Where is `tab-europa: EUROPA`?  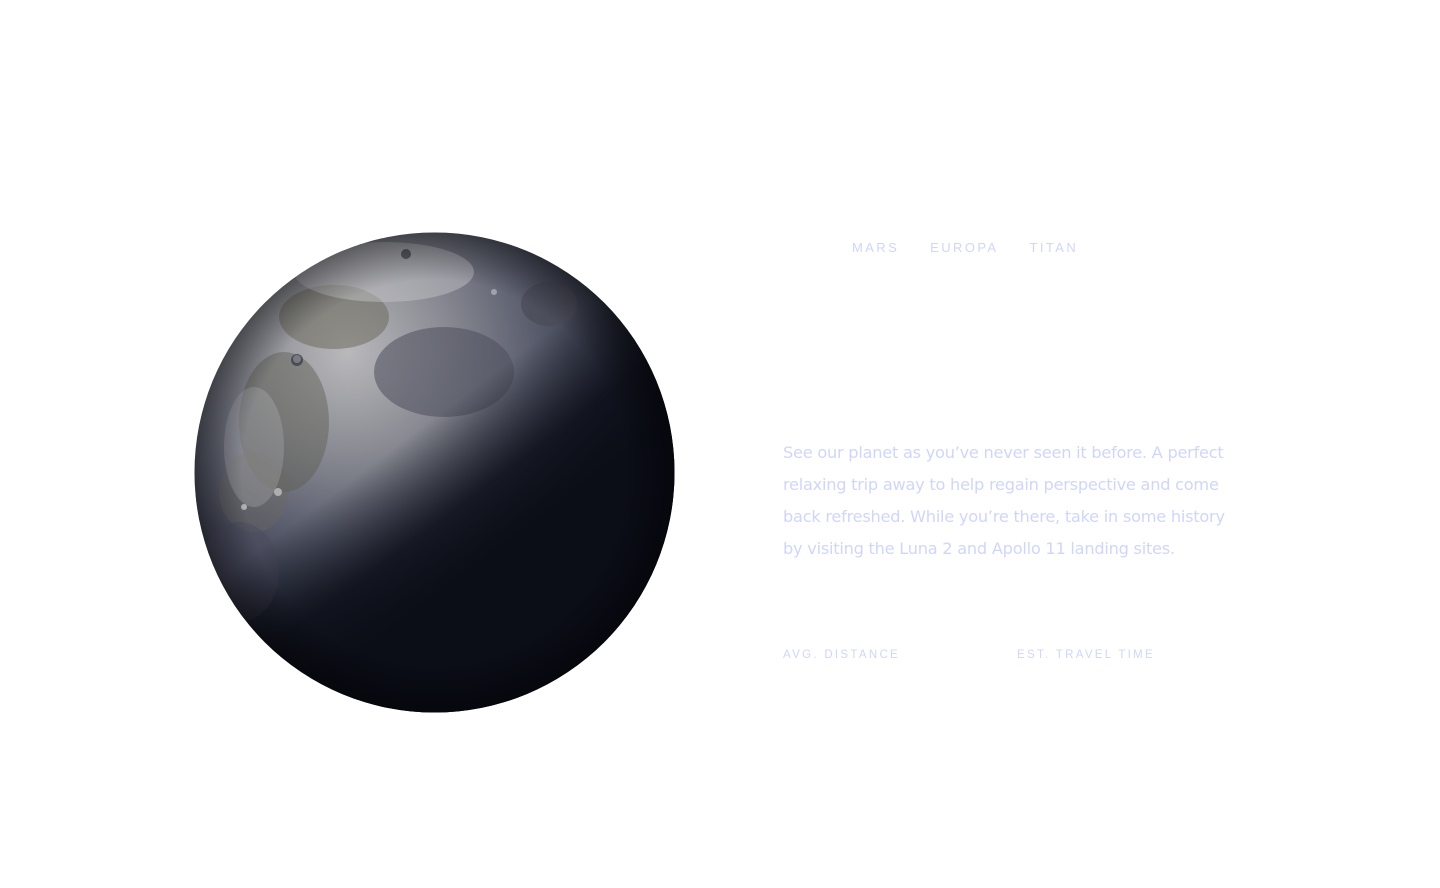
tab-europa: EUROPA is located at coordinates (964, 252).